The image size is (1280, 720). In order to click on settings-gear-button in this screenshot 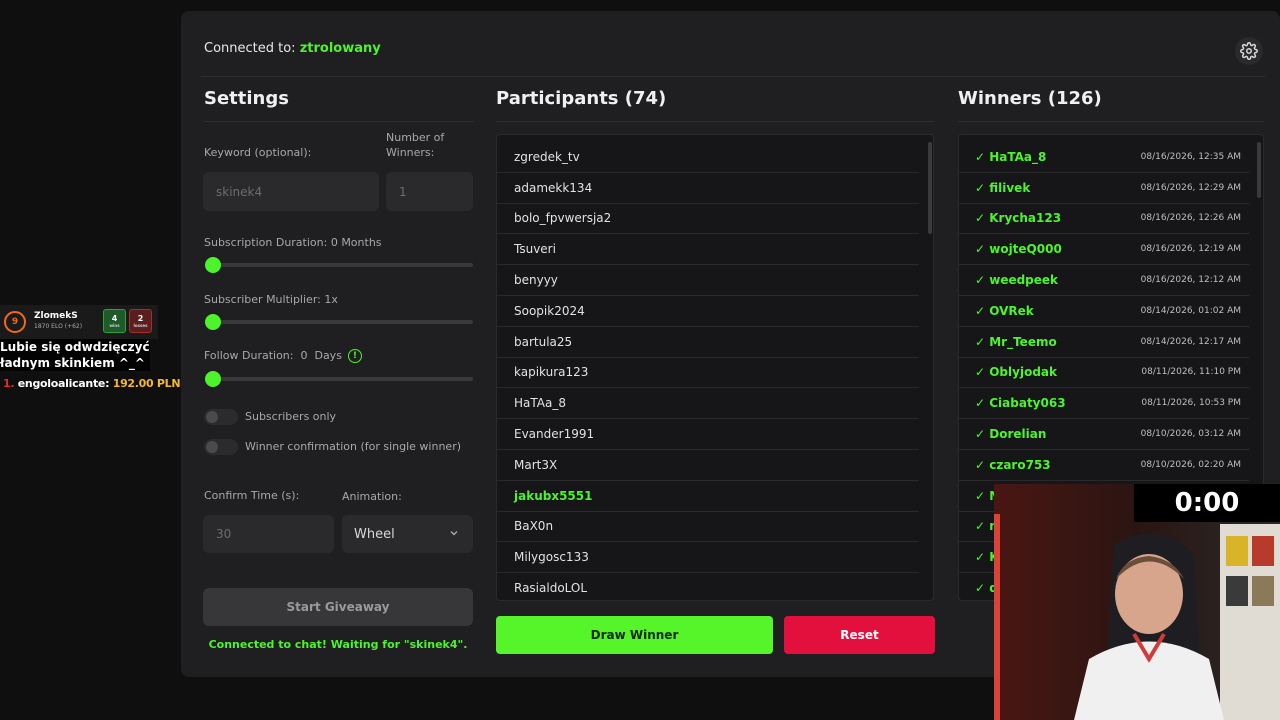, I will do `click(1249, 51)`.